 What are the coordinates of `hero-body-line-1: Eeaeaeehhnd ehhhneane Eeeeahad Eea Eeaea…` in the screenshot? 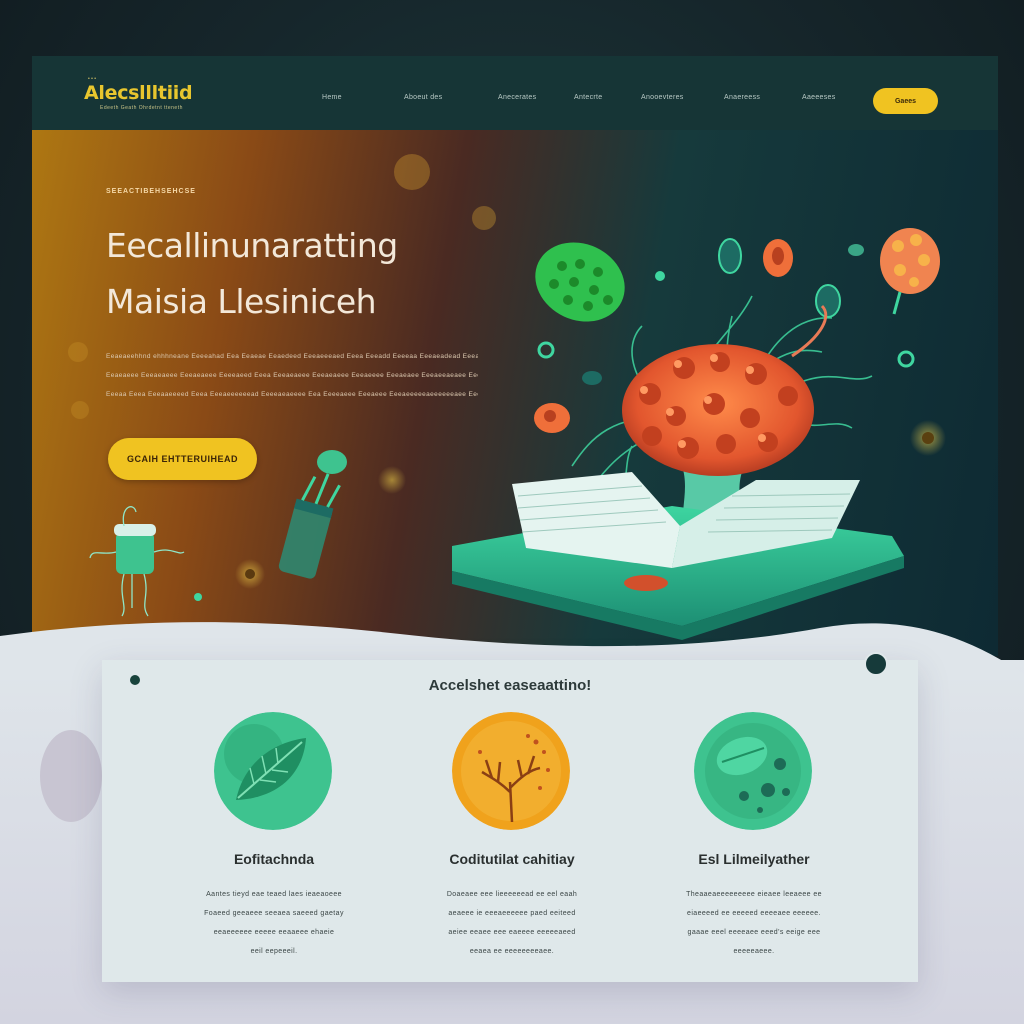 It's located at (292, 356).